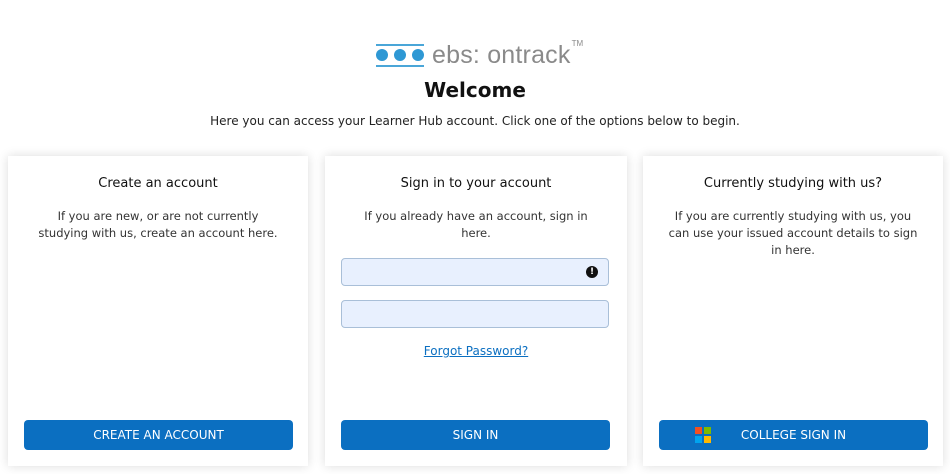 Image resolution: width=950 pixels, height=474 pixels. Describe the element at coordinates (476, 183) in the screenshot. I see `sign-in-title: Sign in to your account` at that location.